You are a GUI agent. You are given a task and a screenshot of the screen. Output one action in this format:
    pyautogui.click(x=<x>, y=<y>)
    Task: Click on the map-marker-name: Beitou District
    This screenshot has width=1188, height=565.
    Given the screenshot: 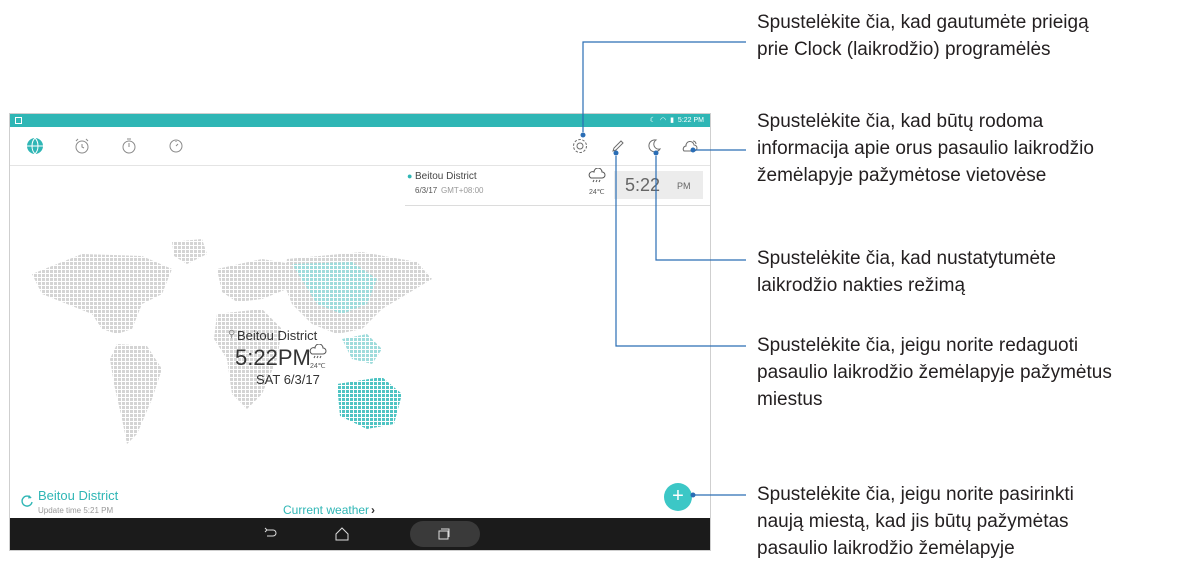 What is the action you would take?
    pyautogui.click(x=277, y=335)
    